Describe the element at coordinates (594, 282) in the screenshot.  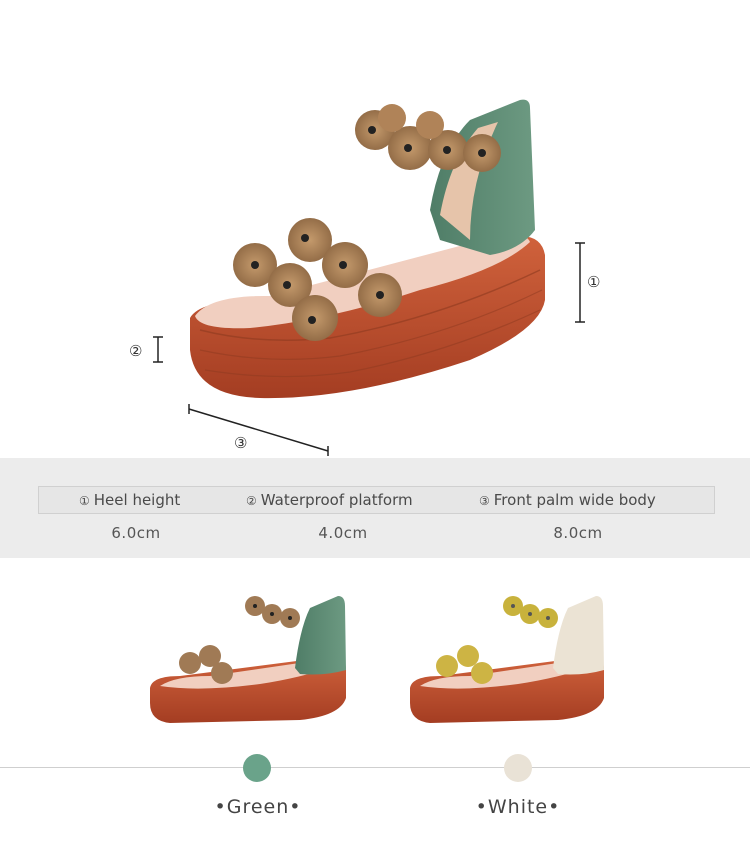
I see `heel-height-marker: ①` at that location.